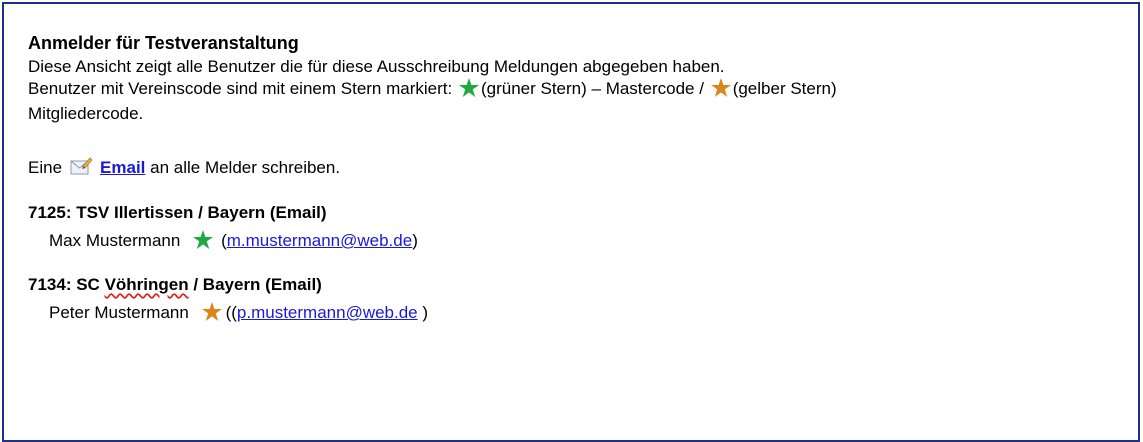 This screenshot has height=442, width=1143. I want to click on club-title: 7134: SC Vöhringen / Bayern (Email), so click(578, 285).